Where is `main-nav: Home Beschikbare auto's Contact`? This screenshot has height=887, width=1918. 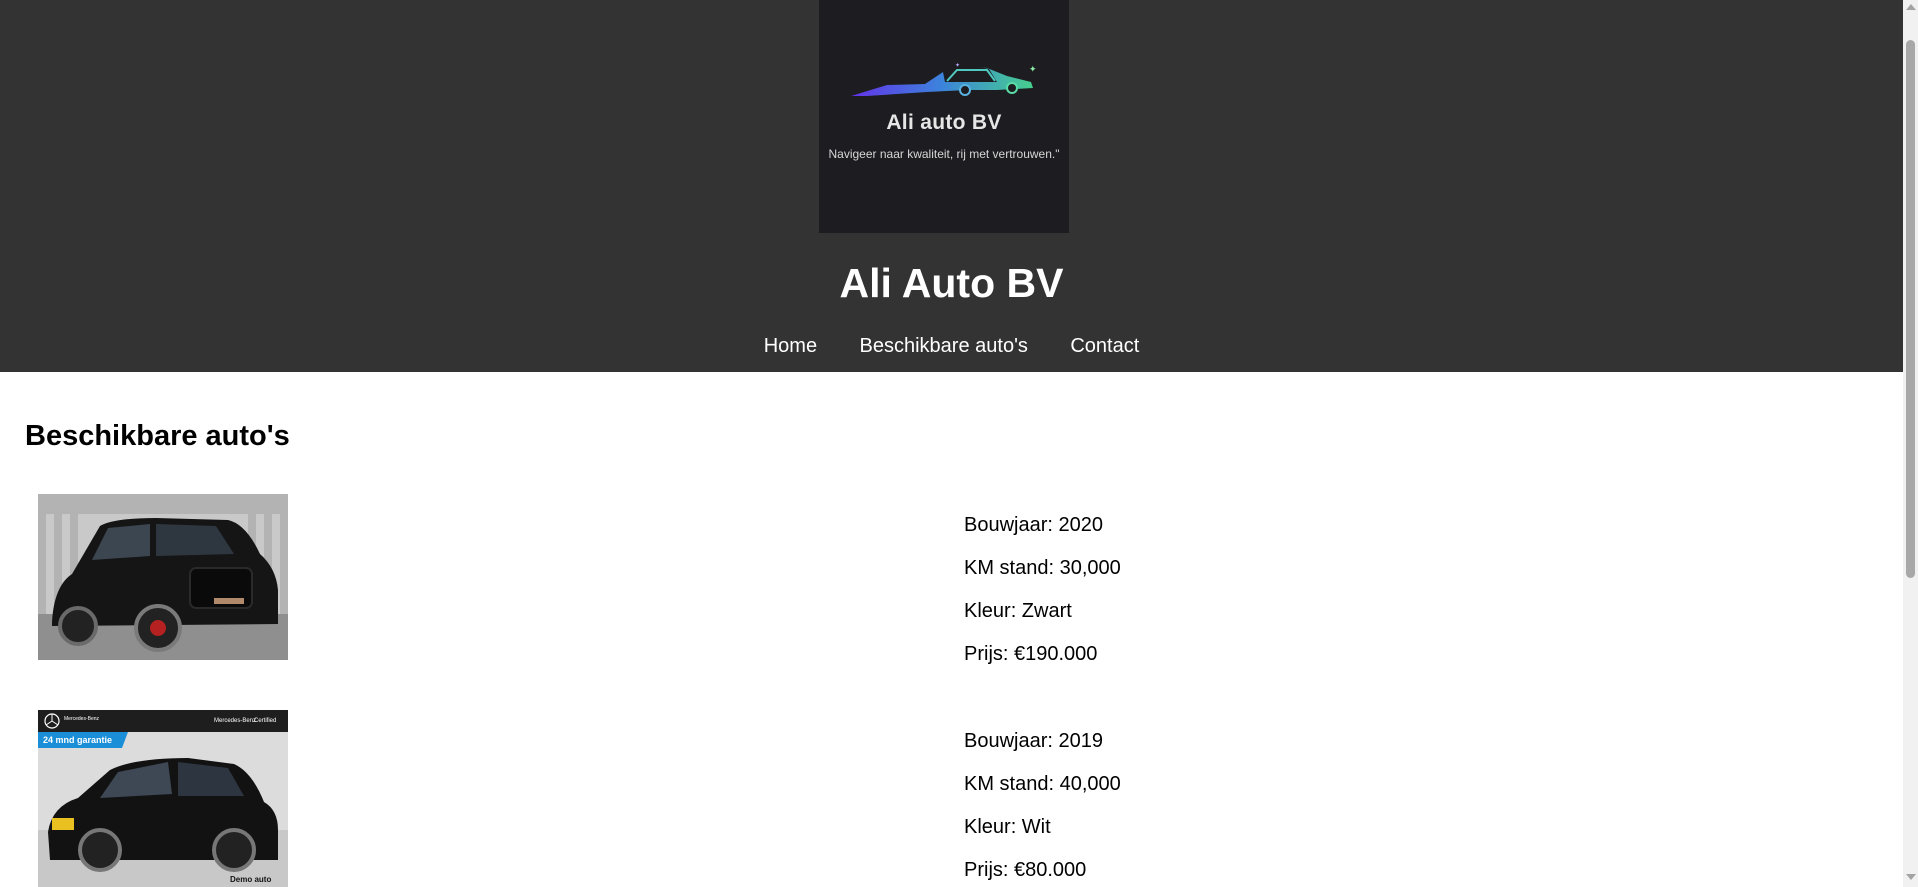 main-nav: Home Beschikbare auto's Contact is located at coordinates (951, 346).